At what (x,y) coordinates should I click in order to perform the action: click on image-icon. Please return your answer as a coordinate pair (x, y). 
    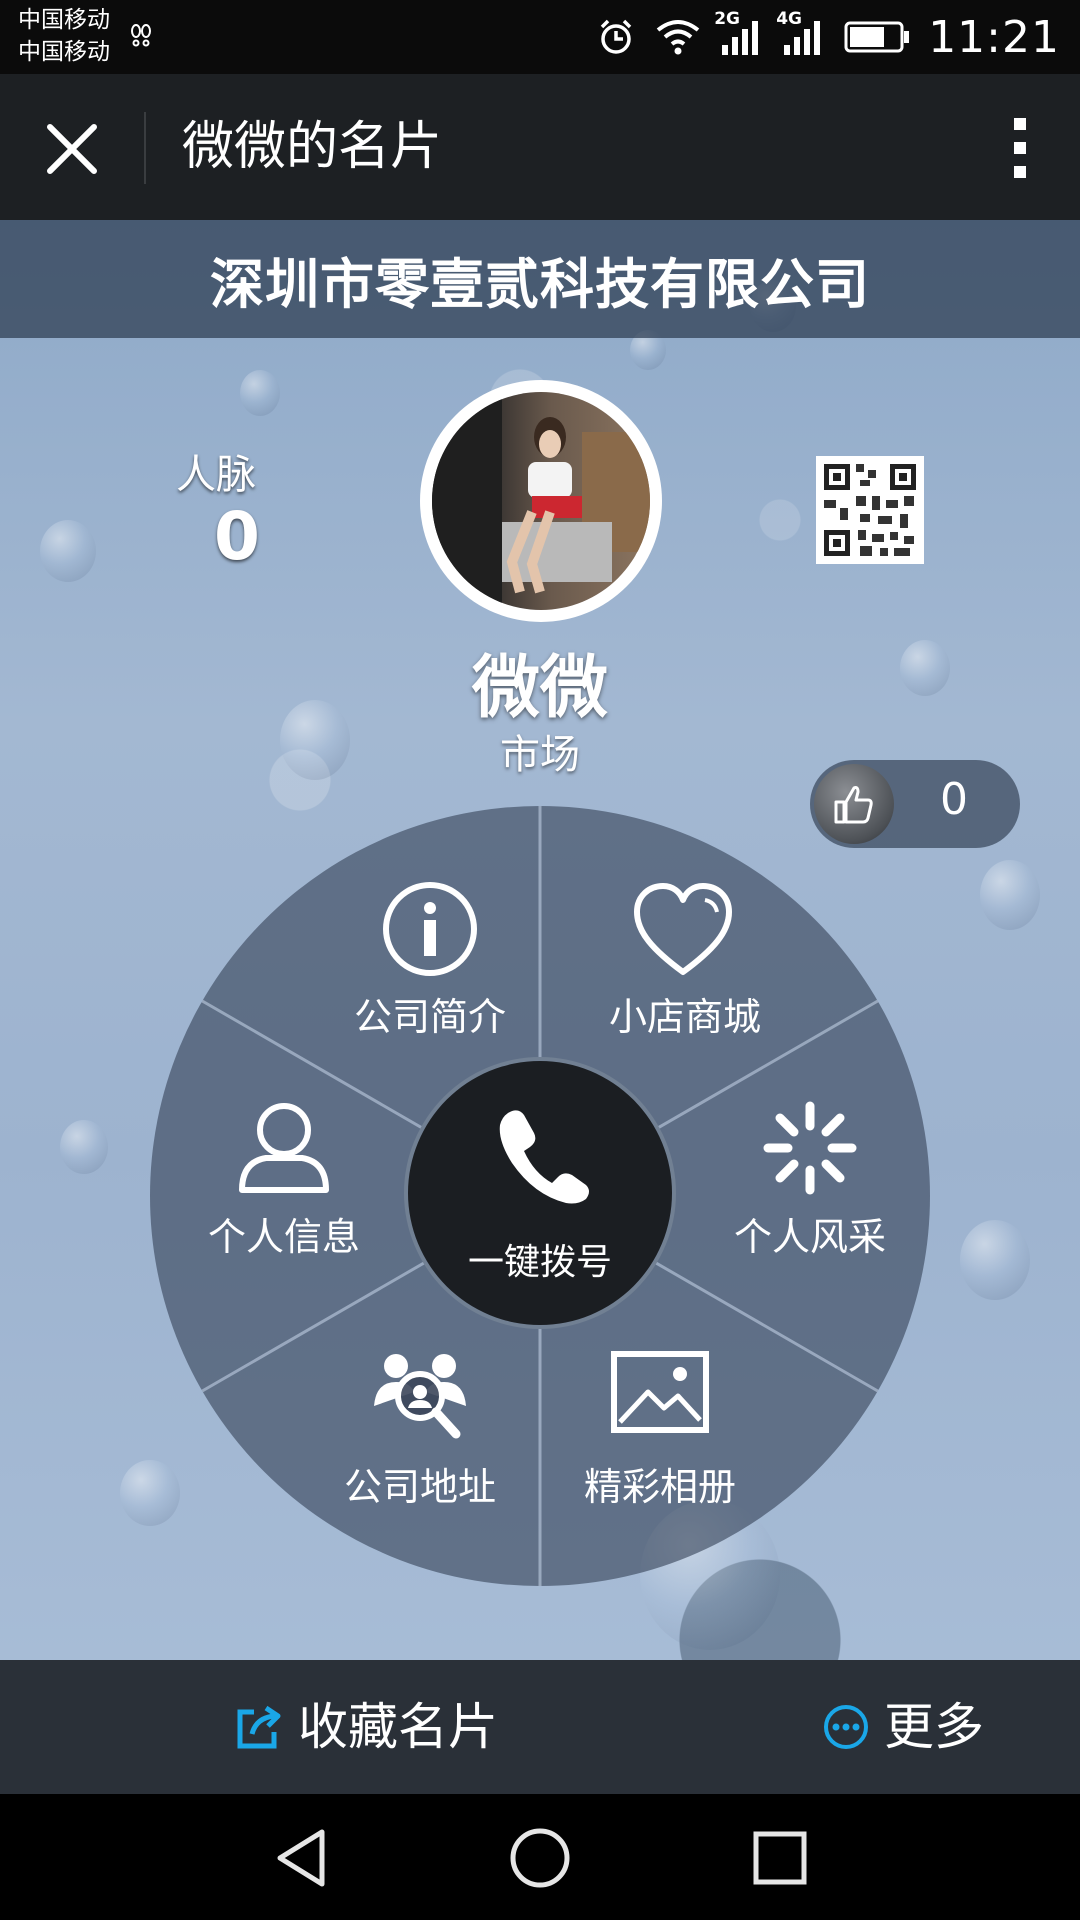
    Looking at the image, I should click on (660, 1392).